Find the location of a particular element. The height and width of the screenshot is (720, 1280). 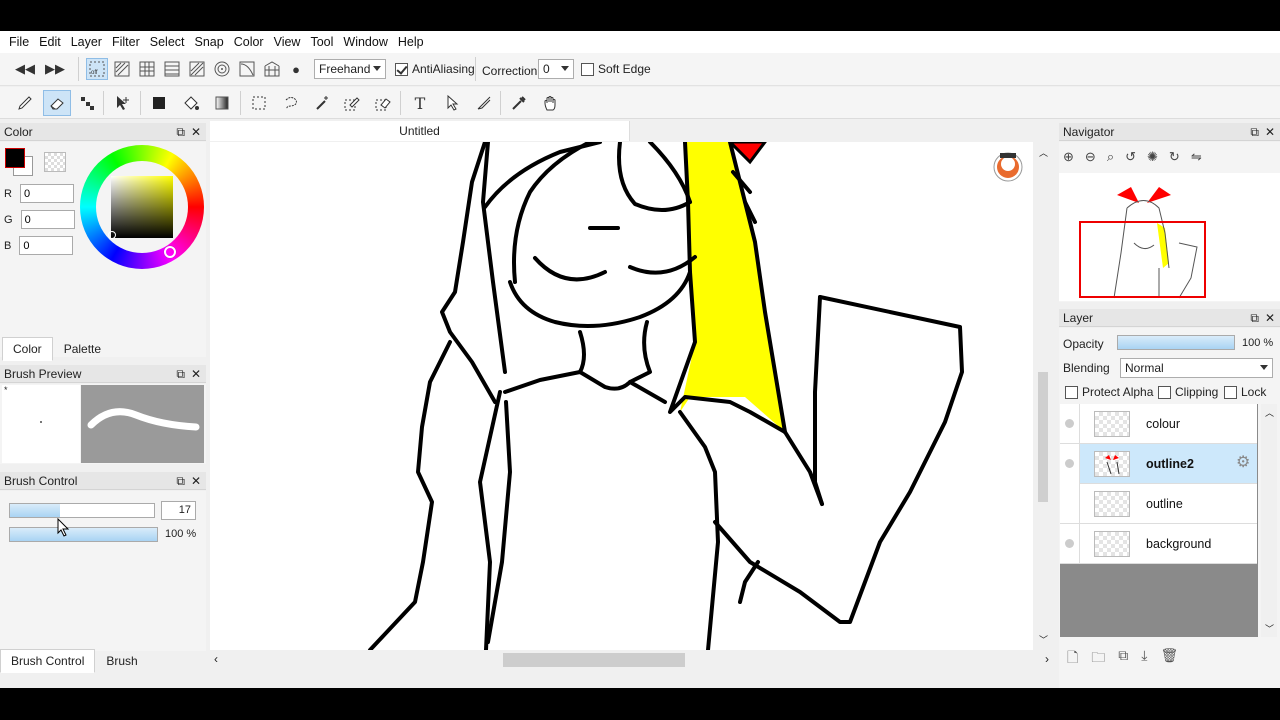

new-folder-icon: 🗀 is located at coordinates (1098, 659).